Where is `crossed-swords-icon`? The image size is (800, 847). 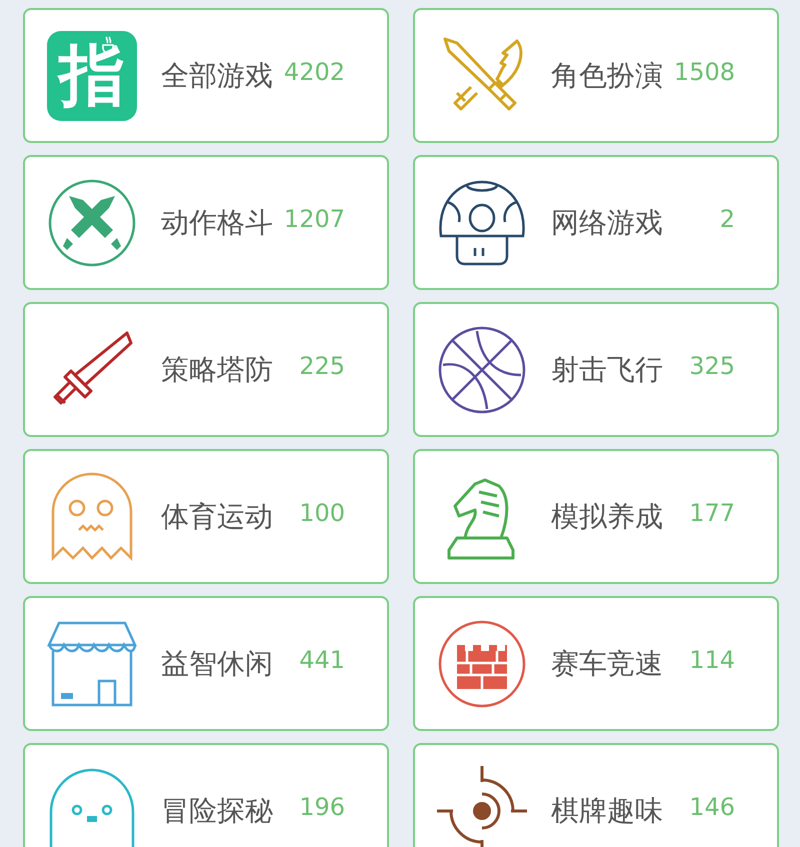 crossed-swords-icon is located at coordinates (92, 223).